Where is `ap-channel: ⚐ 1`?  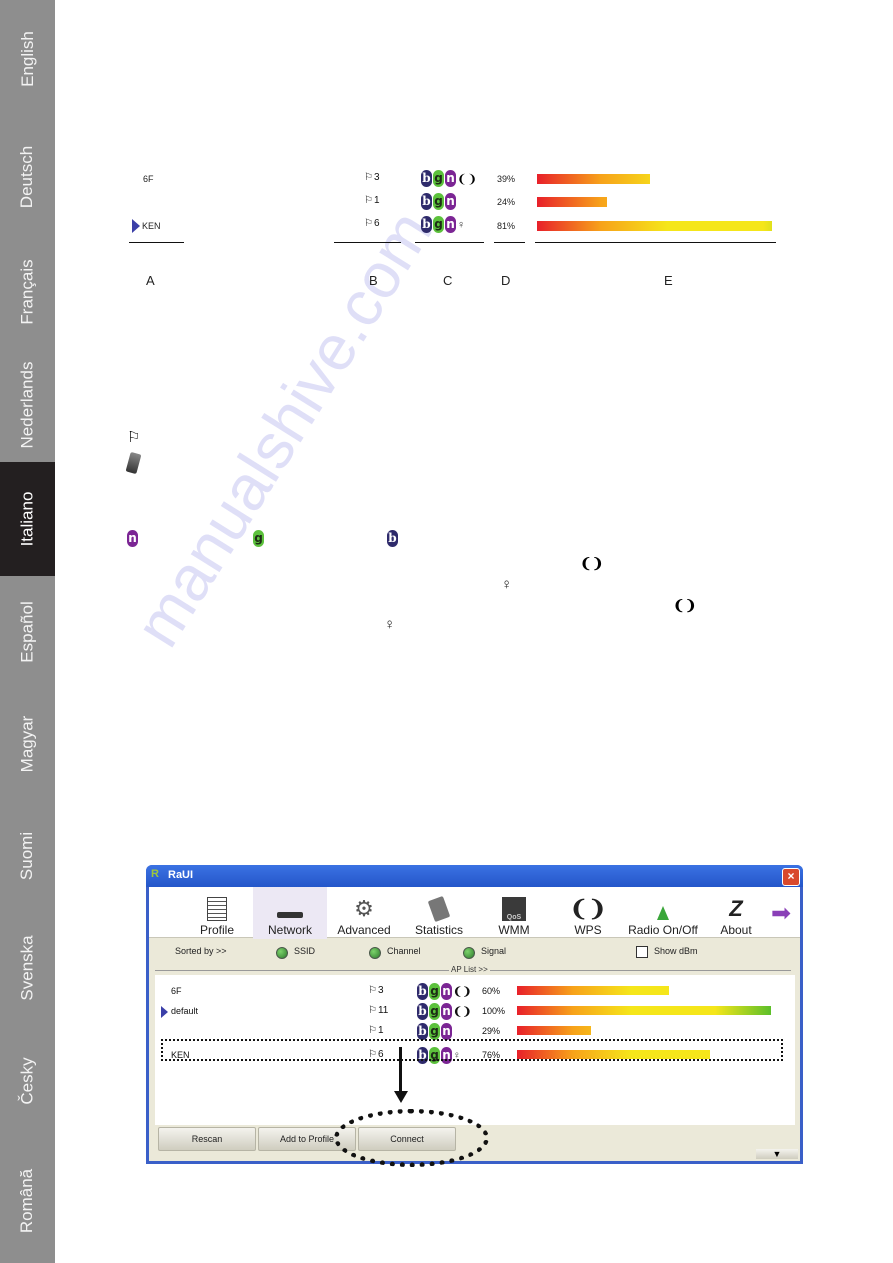 ap-channel: ⚐ 1 is located at coordinates (376, 1030).